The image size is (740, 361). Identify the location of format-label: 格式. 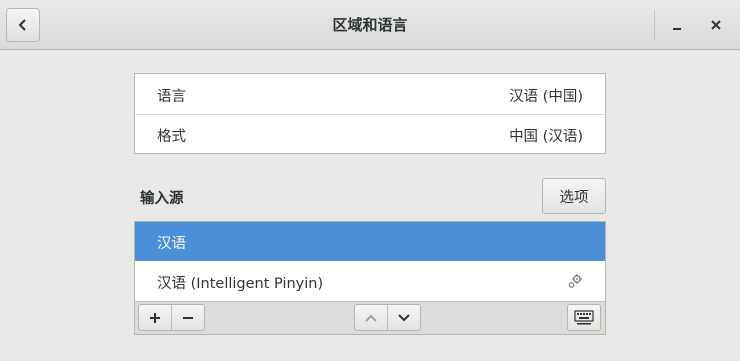
(171, 137).